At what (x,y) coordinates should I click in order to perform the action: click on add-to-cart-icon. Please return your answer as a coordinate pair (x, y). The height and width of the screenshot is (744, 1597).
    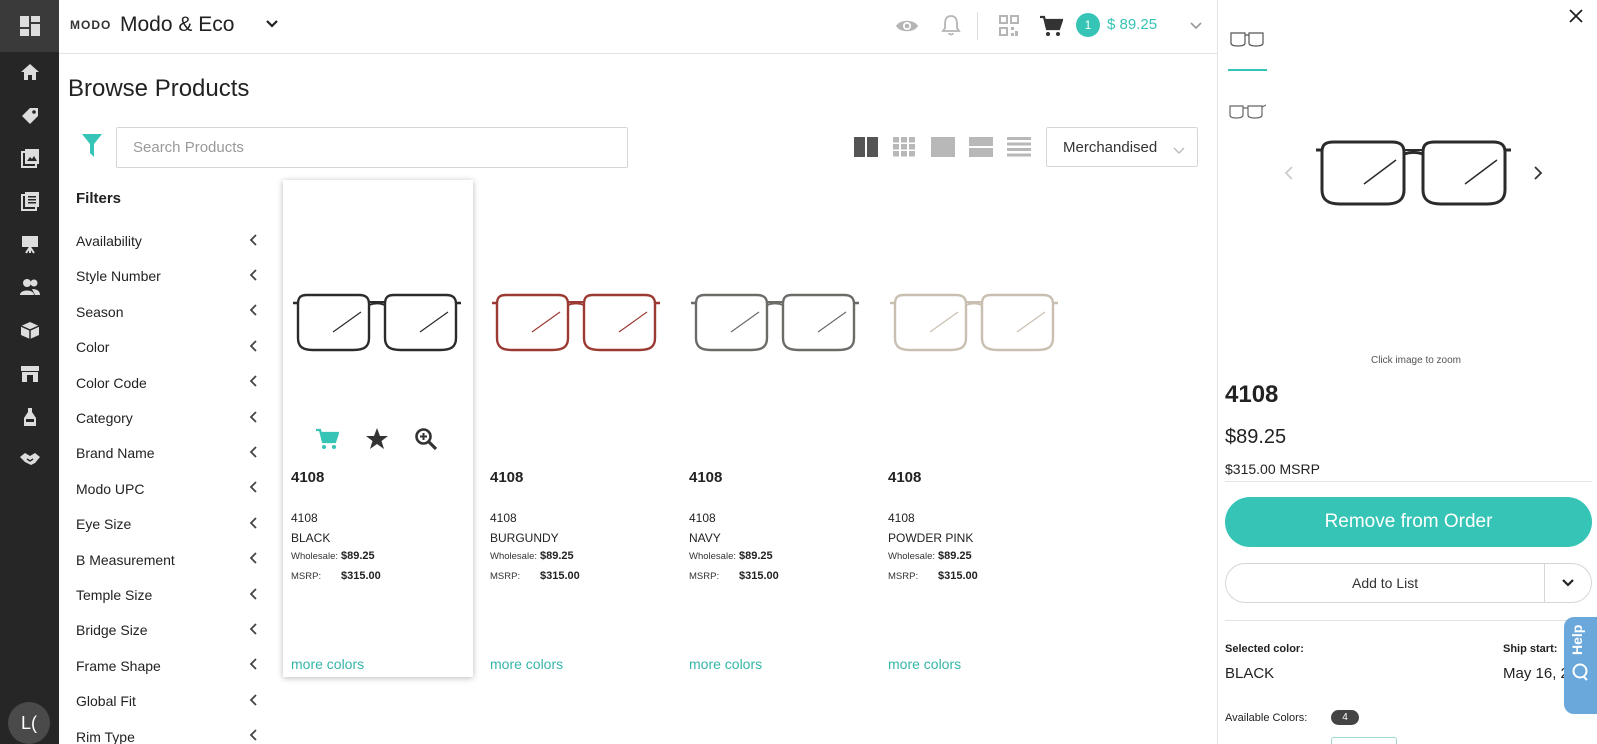
    Looking at the image, I should click on (327, 439).